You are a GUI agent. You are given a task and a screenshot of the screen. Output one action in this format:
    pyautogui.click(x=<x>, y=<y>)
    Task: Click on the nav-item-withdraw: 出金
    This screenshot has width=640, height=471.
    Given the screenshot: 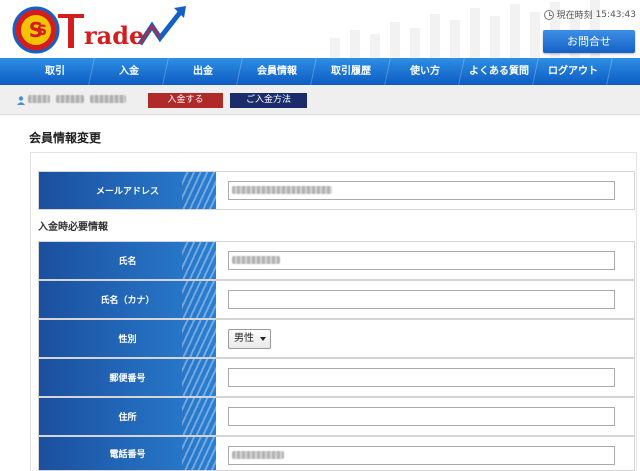 What is the action you would take?
    pyautogui.click(x=203, y=71)
    